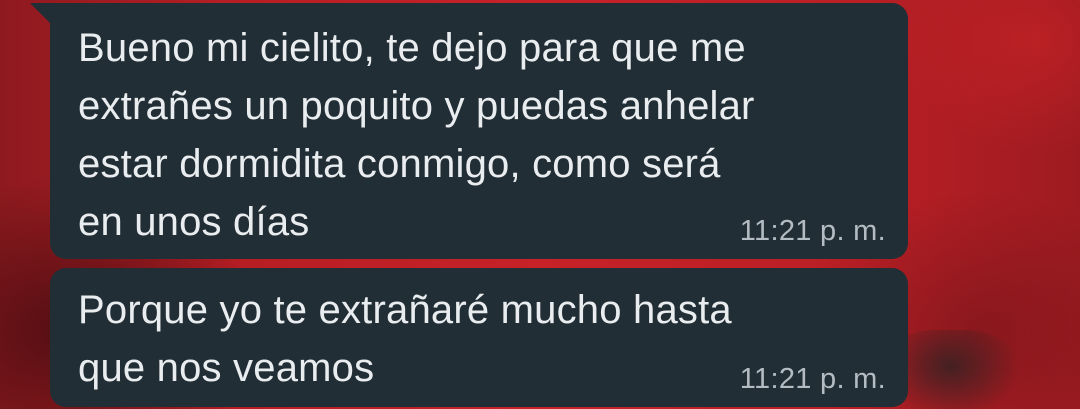  Describe the element at coordinates (41, 14) in the screenshot. I see `bubble-tail` at that location.